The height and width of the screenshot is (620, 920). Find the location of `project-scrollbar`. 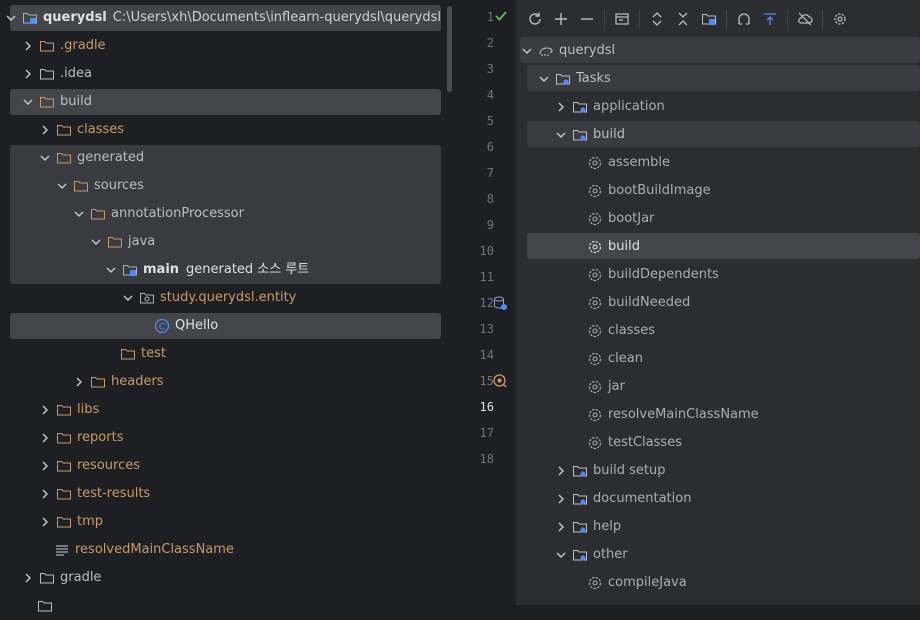

project-scrollbar is located at coordinates (450, 302).